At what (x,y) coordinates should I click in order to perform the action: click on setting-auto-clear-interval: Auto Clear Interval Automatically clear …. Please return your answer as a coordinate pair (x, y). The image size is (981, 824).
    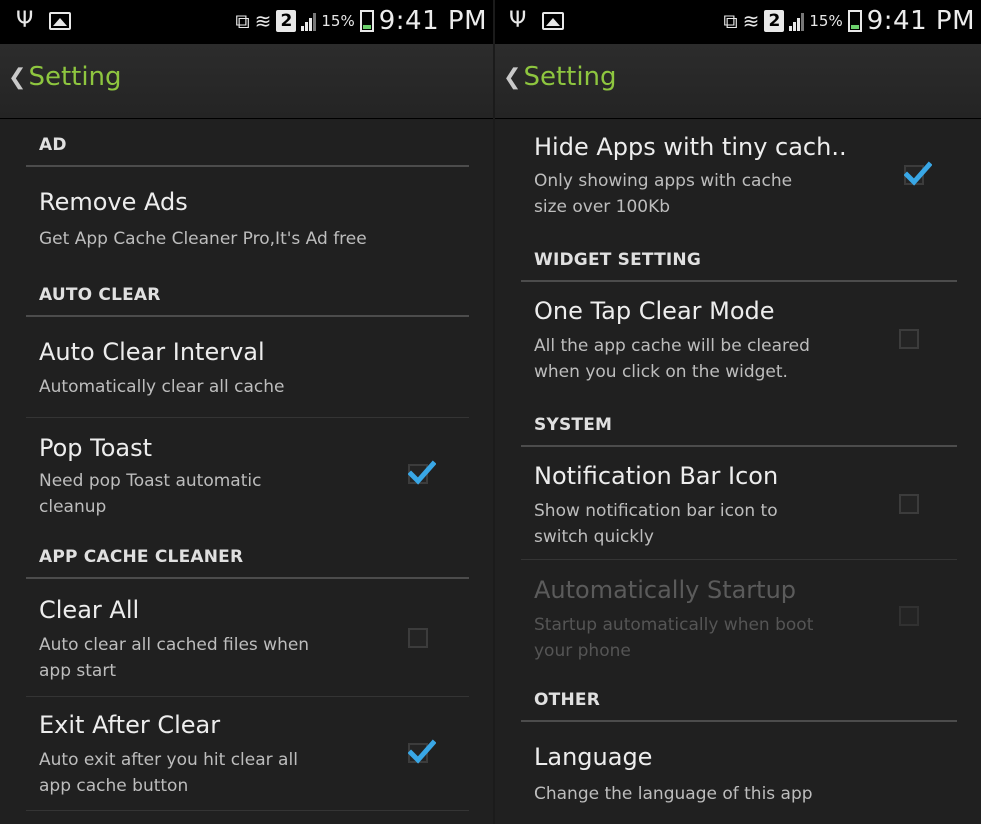
    Looking at the image, I should click on (247, 367).